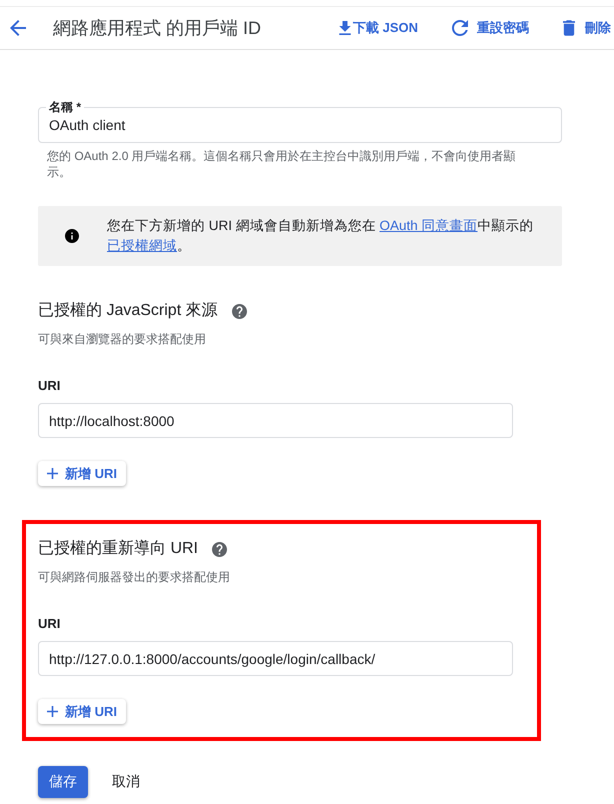 The width and height of the screenshot is (614, 804). I want to click on cancel-button: 取消, so click(126, 782).